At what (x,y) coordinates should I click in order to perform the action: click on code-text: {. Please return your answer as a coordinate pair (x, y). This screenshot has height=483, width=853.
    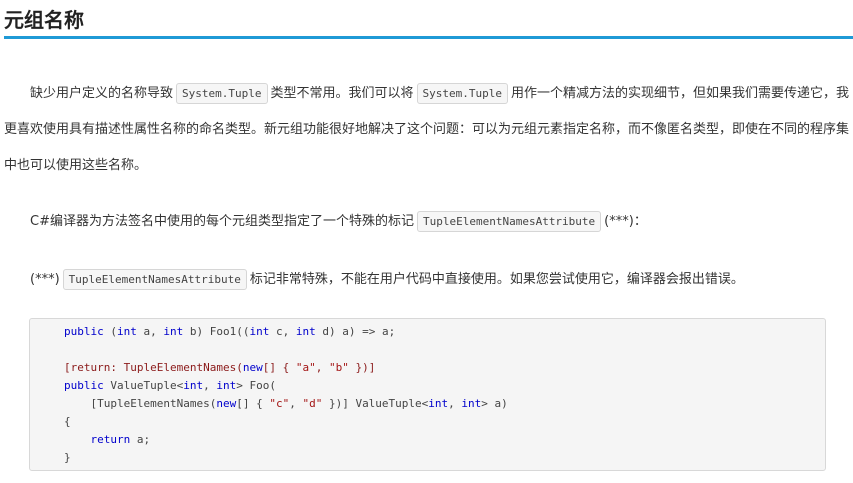
    Looking at the image, I should click on (67, 421).